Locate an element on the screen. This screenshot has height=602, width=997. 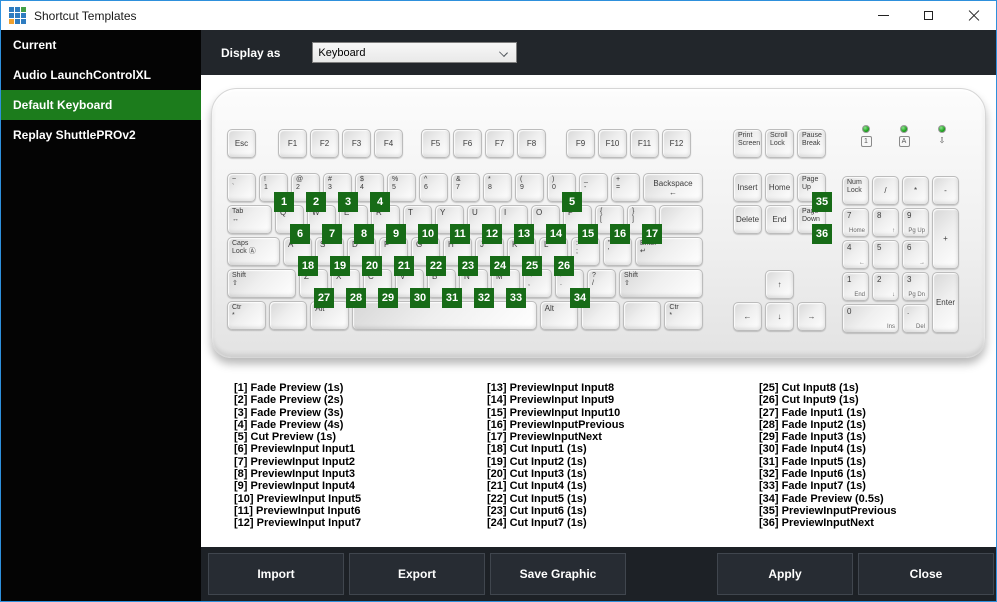
key-up: Page Up 35 is located at coordinates (814, 192).